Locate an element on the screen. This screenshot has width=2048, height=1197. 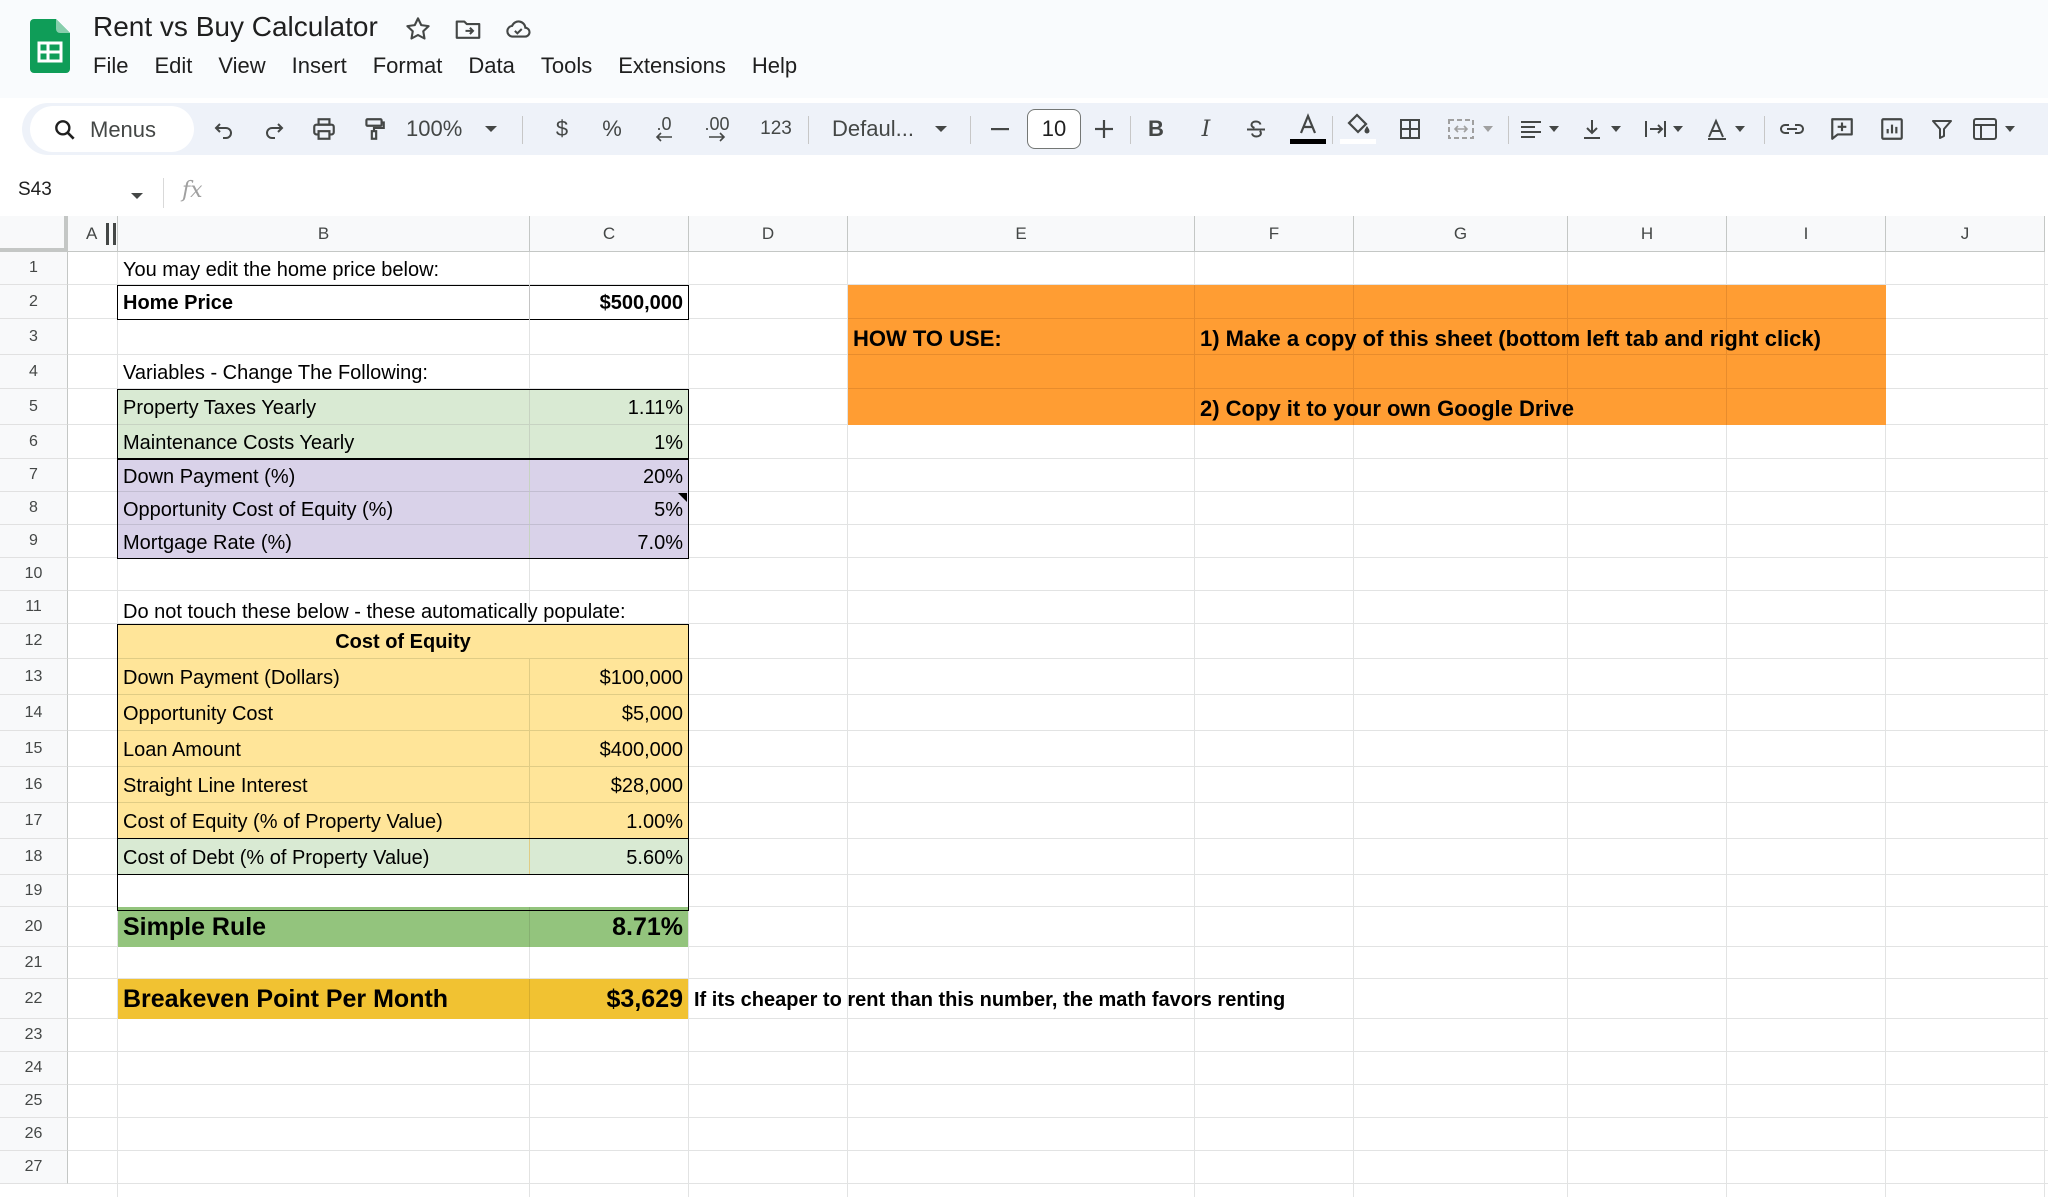
column-header-f: F is located at coordinates (1274, 234).